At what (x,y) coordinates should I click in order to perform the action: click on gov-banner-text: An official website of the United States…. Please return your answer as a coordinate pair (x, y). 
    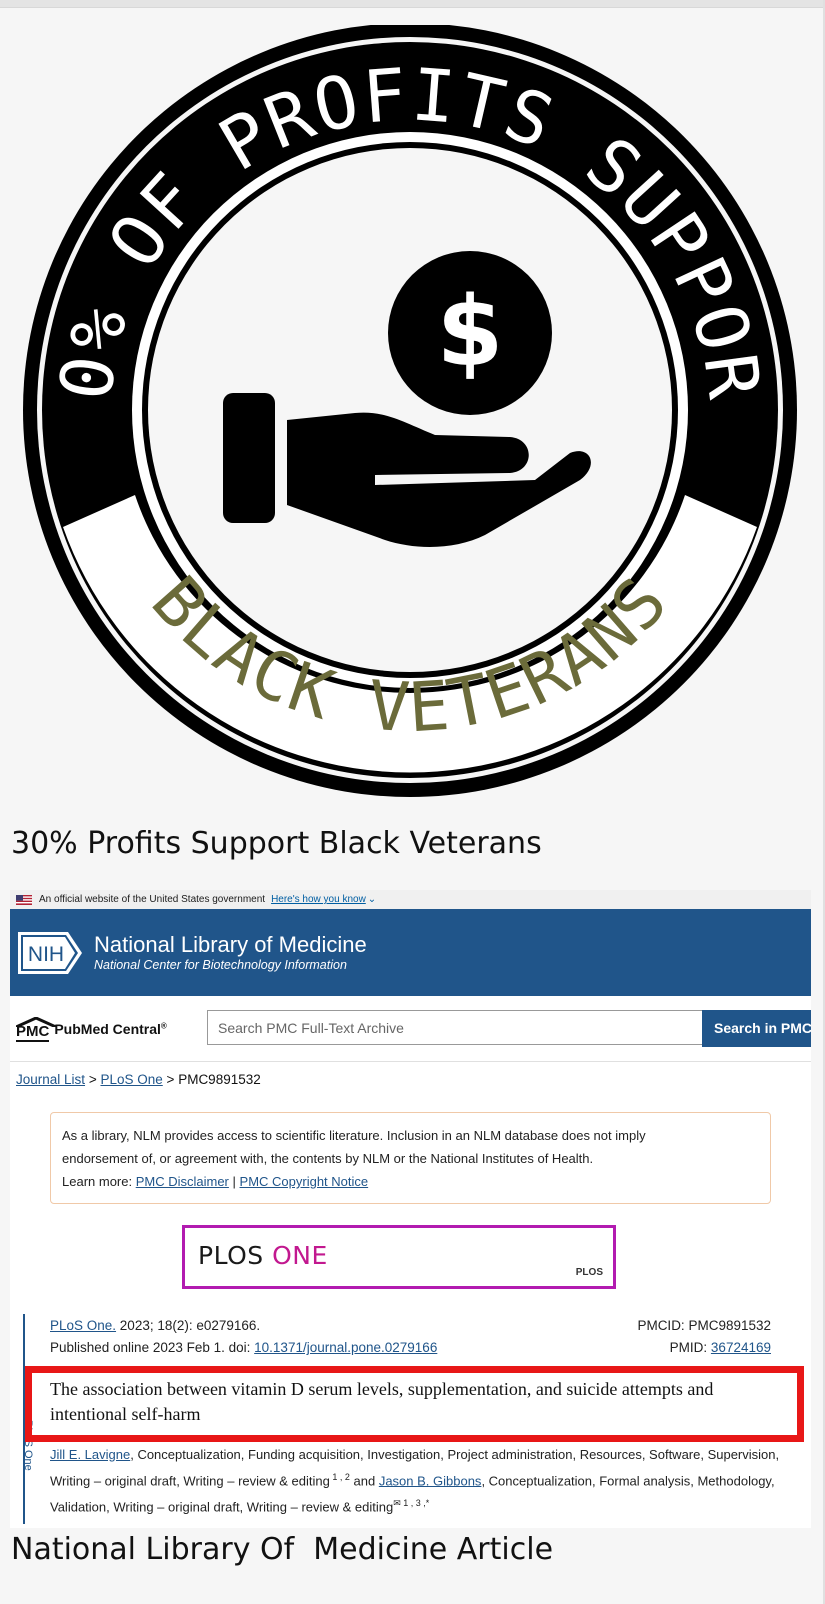
    Looking at the image, I should click on (152, 899).